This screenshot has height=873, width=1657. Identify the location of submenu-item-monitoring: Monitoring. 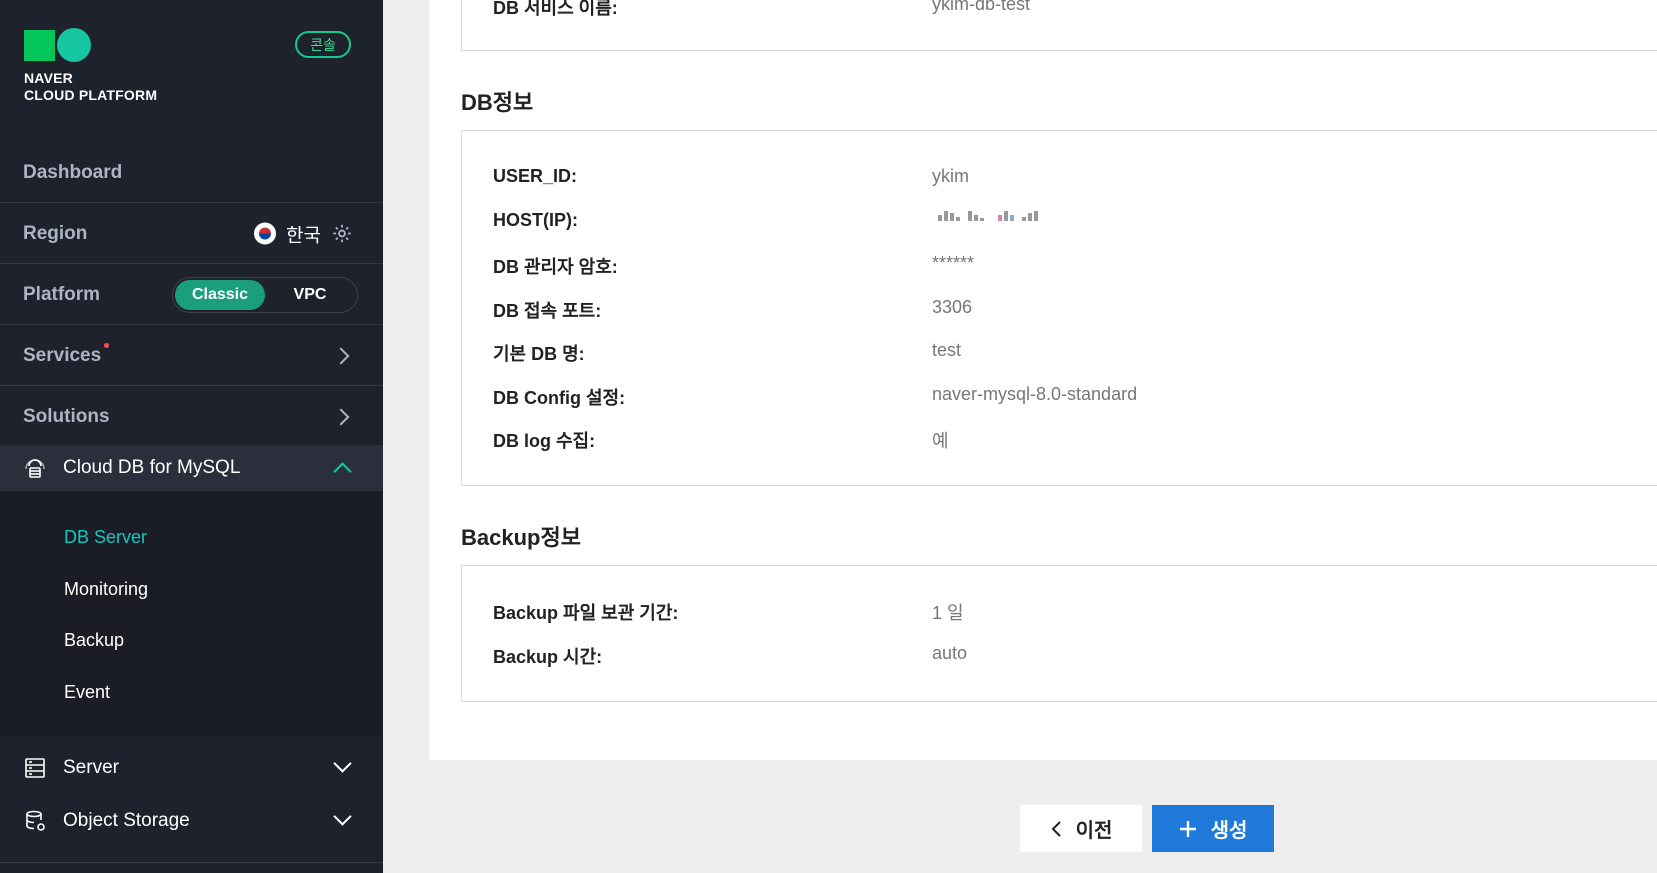
(106, 589).